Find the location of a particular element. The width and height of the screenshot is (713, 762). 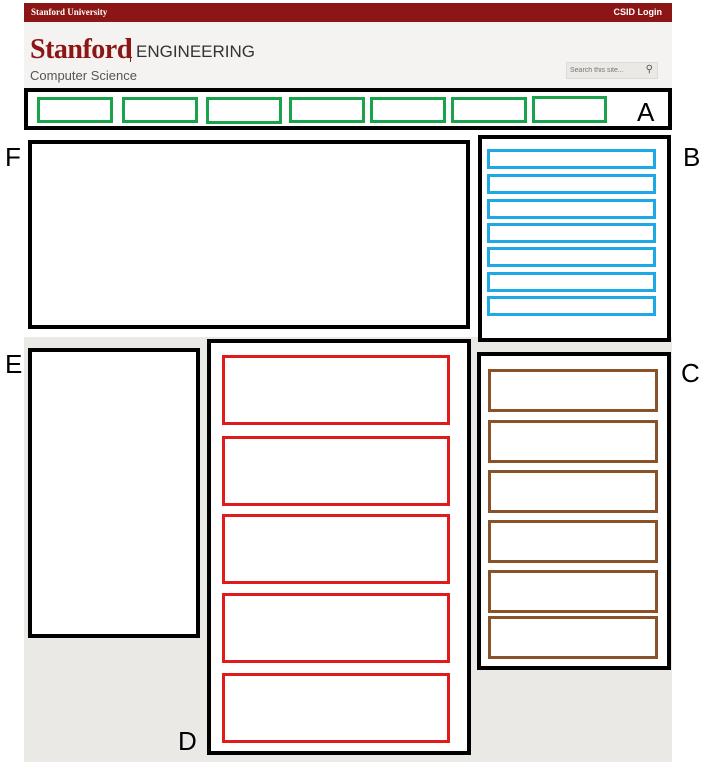

label-e: E is located at coordinates (14, 364).